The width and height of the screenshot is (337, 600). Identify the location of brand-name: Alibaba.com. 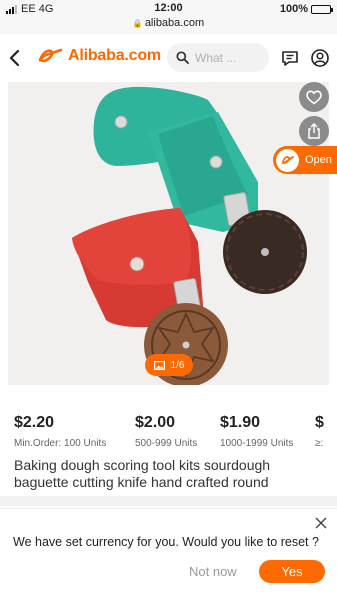
(114, 55).